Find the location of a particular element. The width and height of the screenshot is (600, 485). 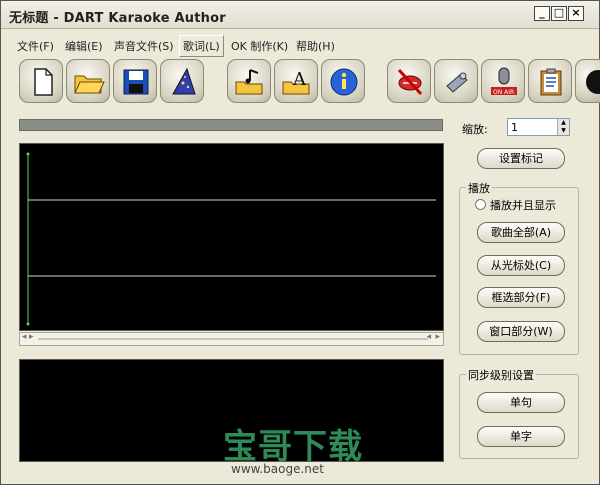

maximize-button: □ is located at coordinates (559, 13).